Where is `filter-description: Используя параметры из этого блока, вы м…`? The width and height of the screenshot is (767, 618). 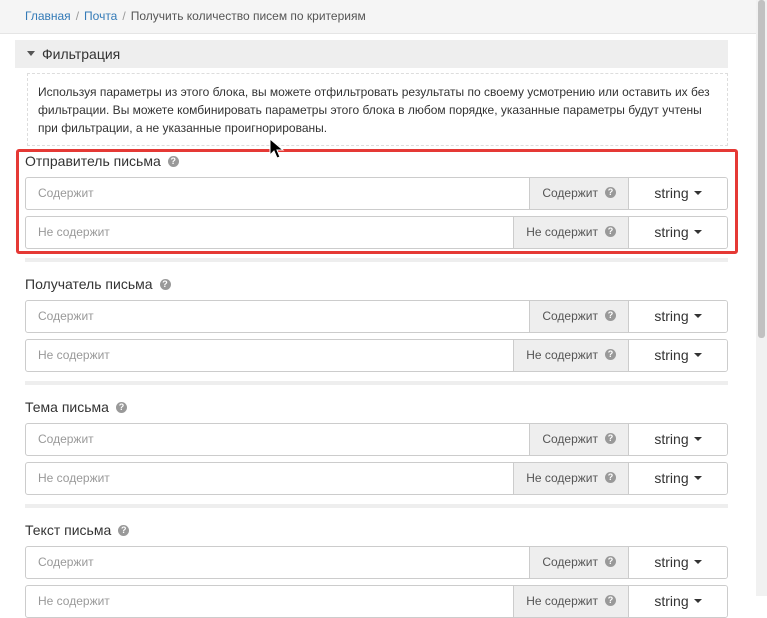 filter-description: Используя параметры из этого блока, вы м… is located at coordinates (377, 109).